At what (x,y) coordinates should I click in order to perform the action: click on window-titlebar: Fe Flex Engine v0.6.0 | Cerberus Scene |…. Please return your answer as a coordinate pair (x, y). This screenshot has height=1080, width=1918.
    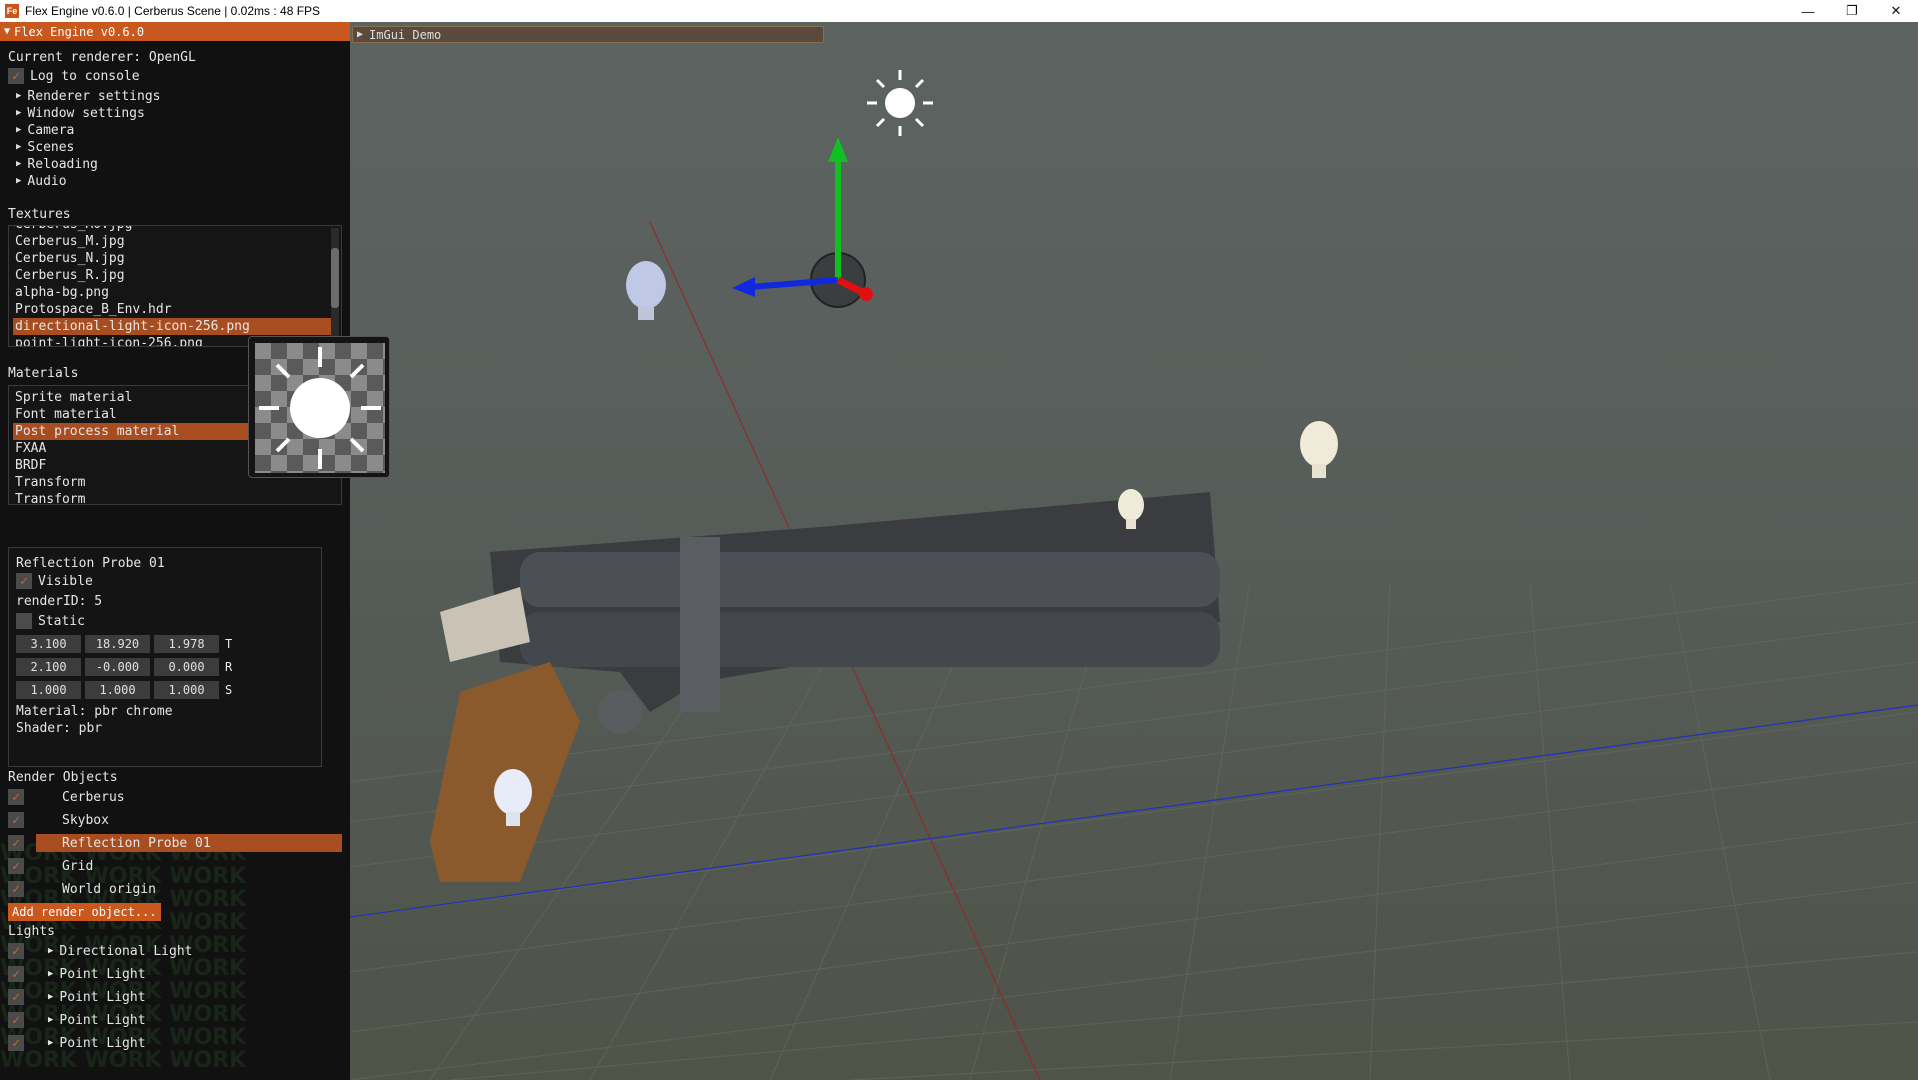
    Looking at the image, I should click on (959, 11).